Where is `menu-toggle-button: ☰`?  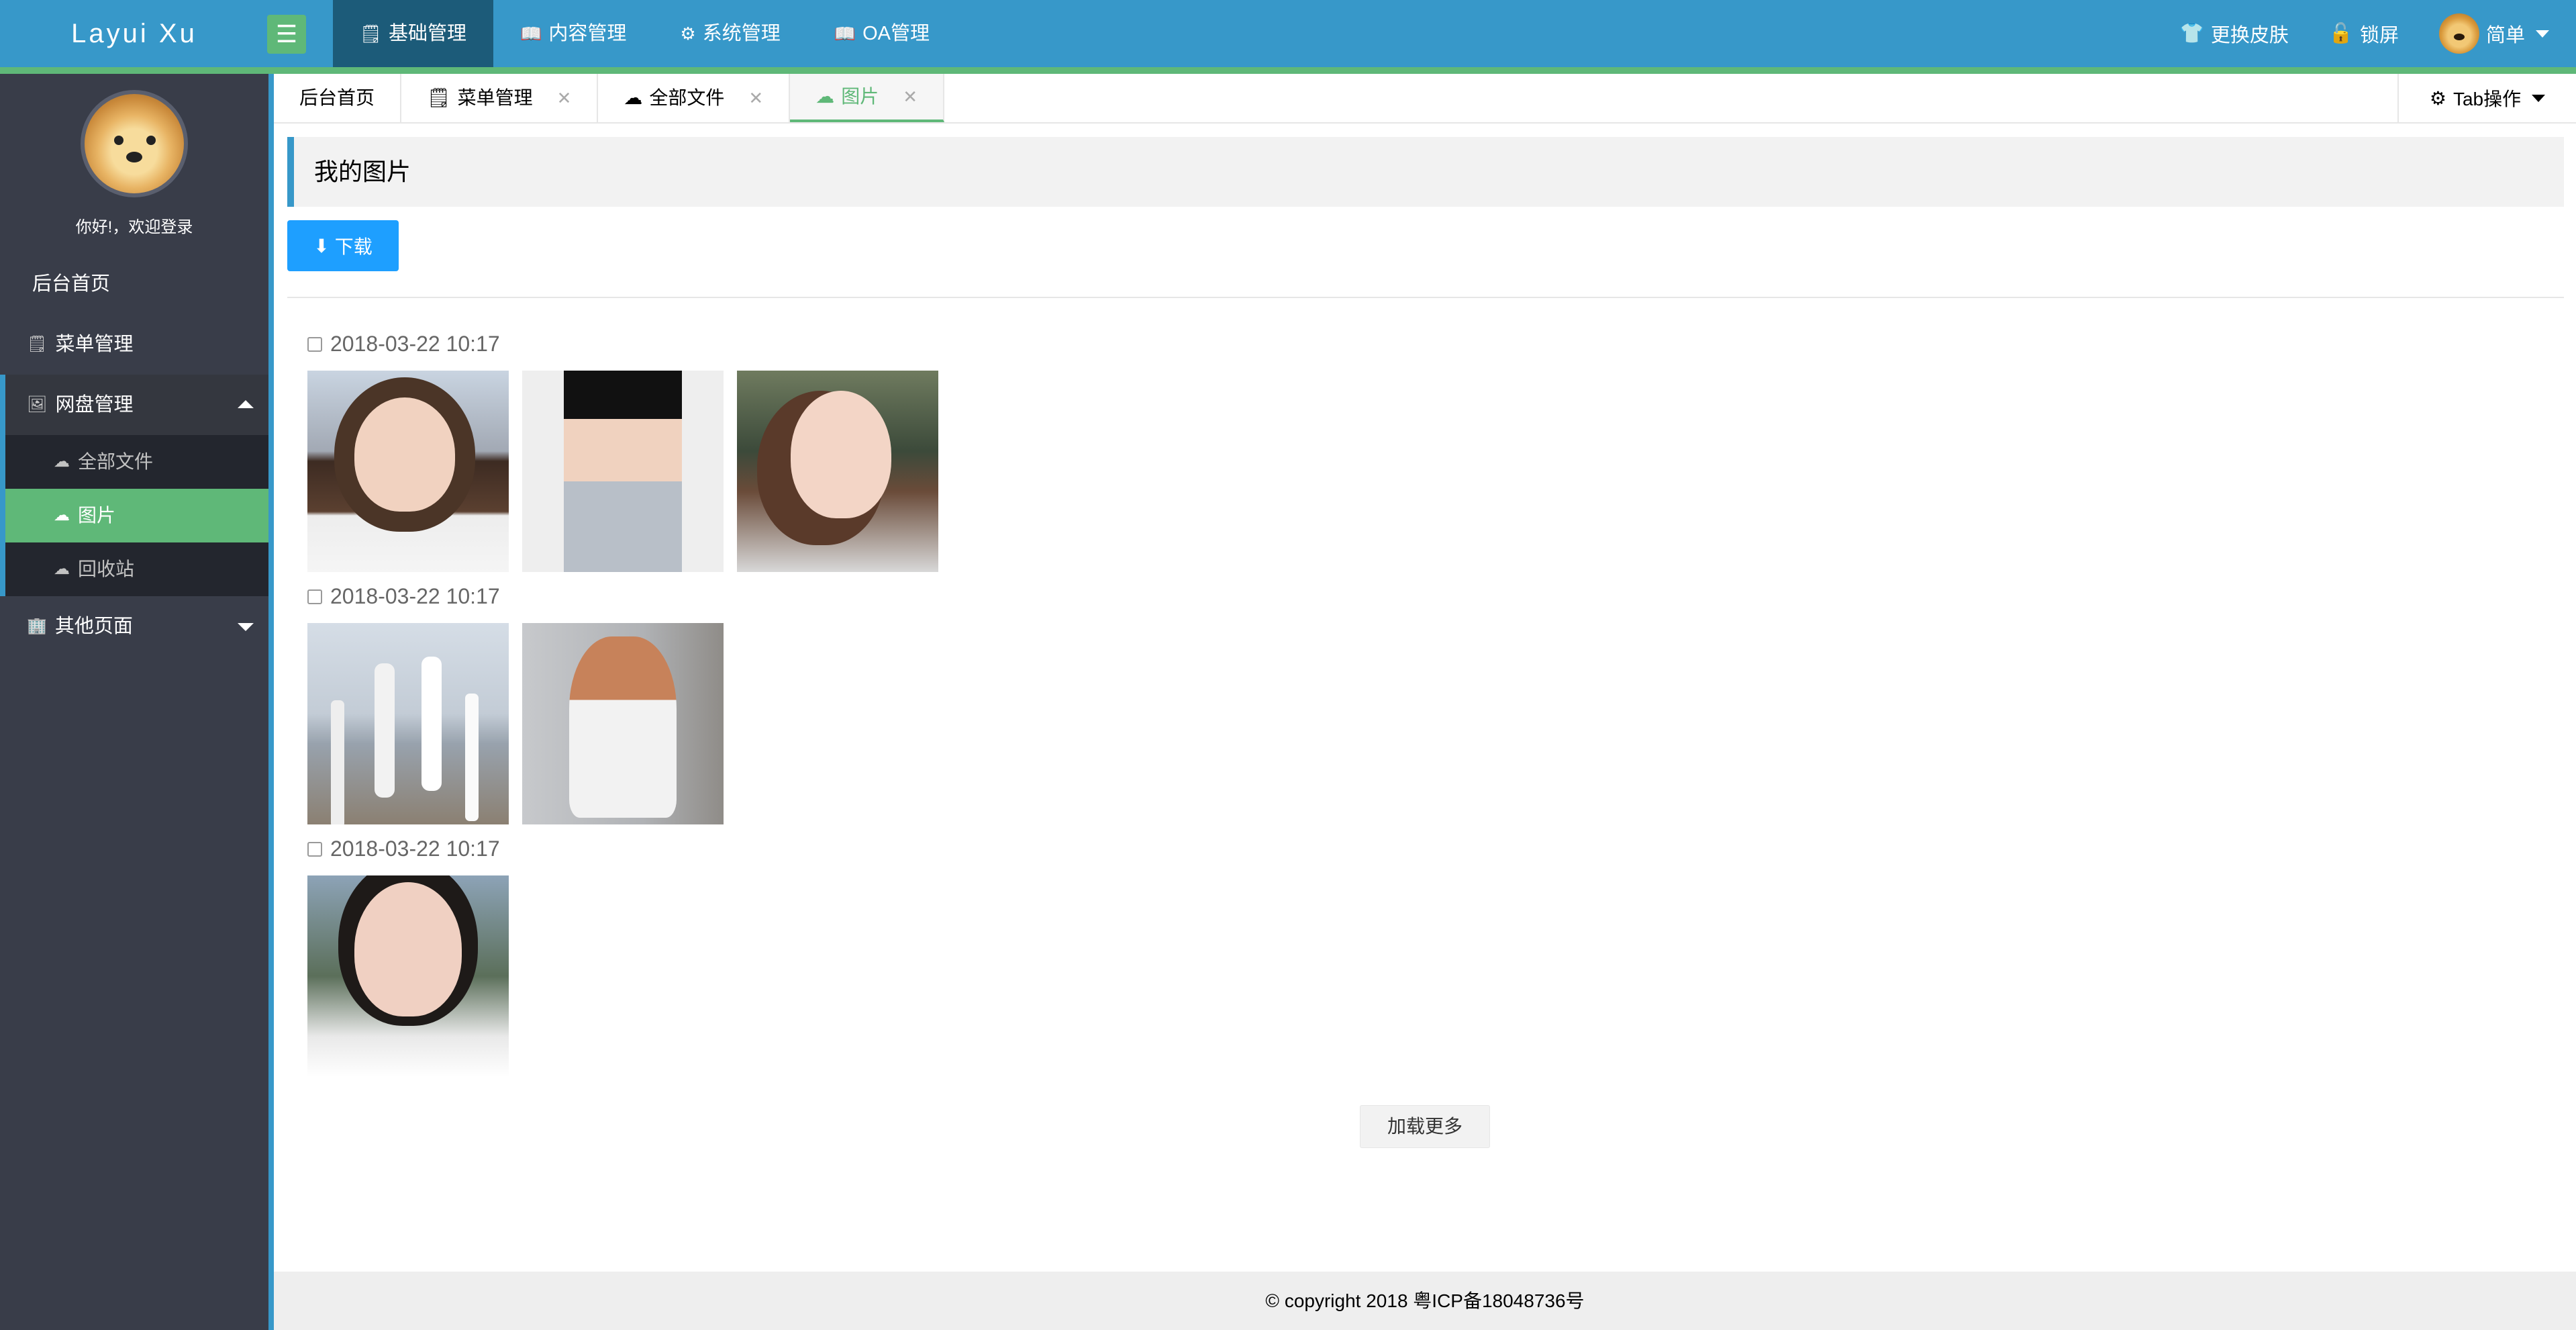 menu-toggle-button: ☰ is located at coordinates (286, 34).